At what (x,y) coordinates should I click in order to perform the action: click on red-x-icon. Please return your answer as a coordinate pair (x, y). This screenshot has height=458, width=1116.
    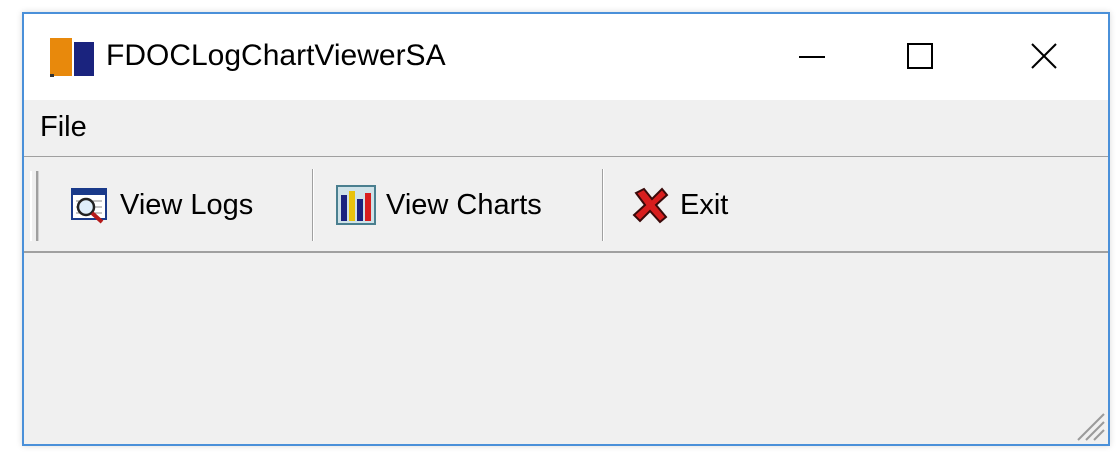
    Looking at the image, I should click on (650, 205).